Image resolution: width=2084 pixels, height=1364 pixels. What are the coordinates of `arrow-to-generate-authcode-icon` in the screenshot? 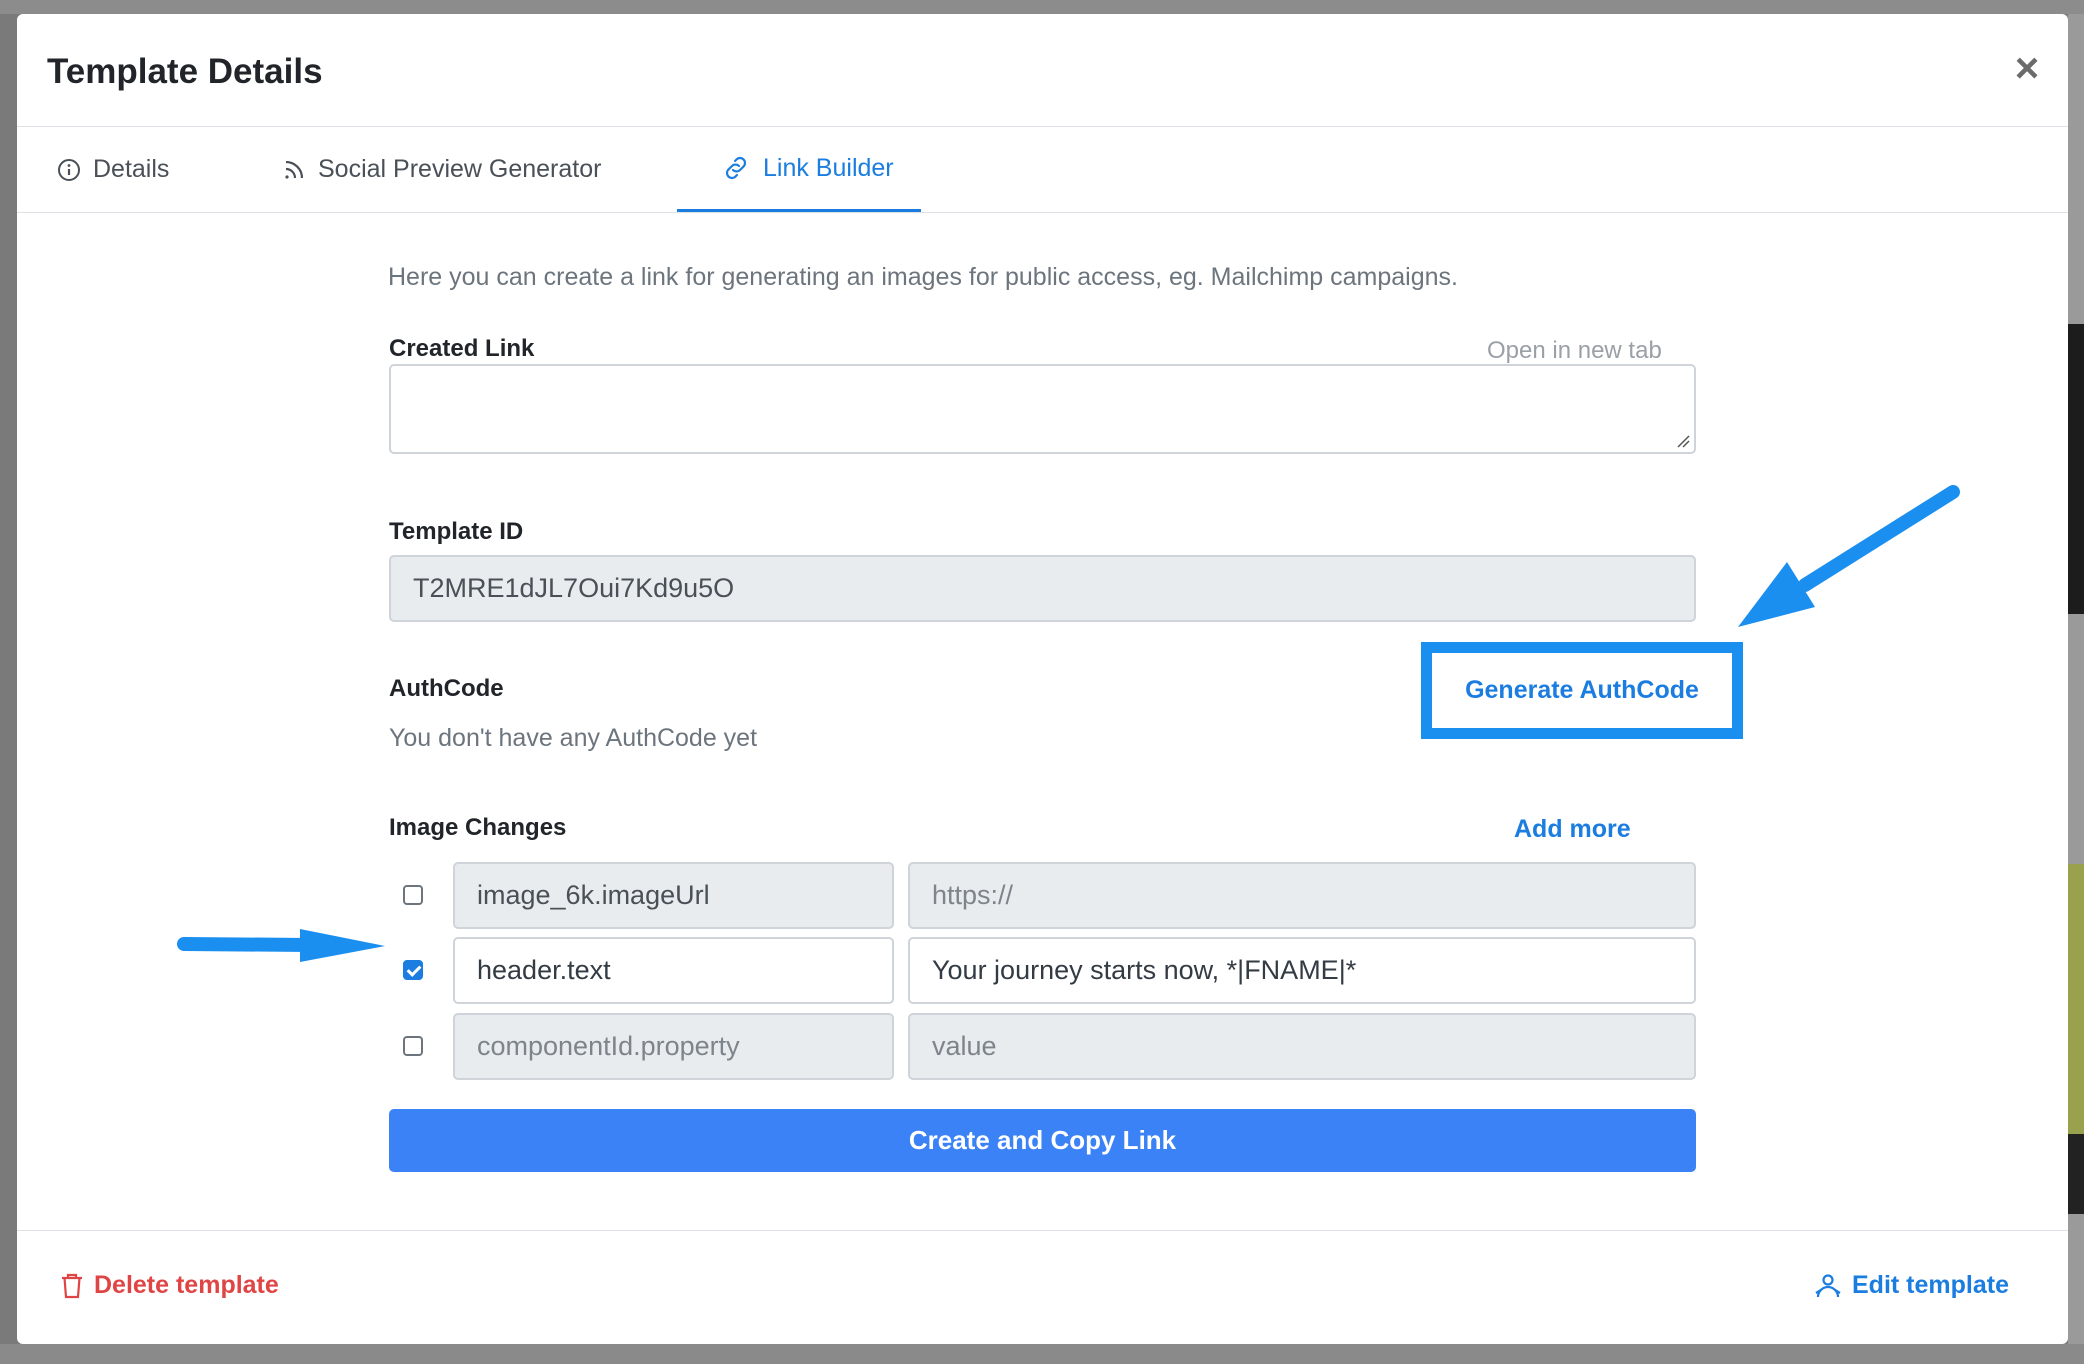 It's located at (1849, 556).